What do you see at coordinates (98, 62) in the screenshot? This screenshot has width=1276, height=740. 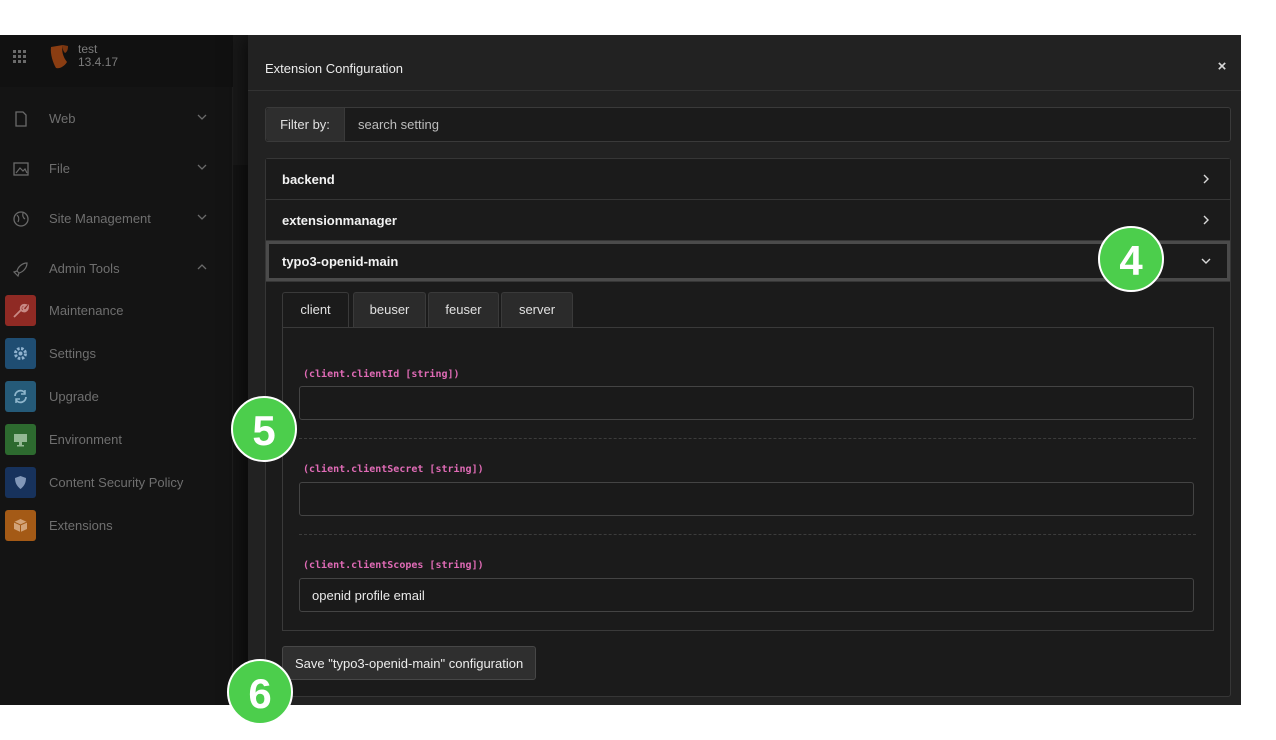 I see `site-version: 13.4.17` at bounding box center [98, 62].